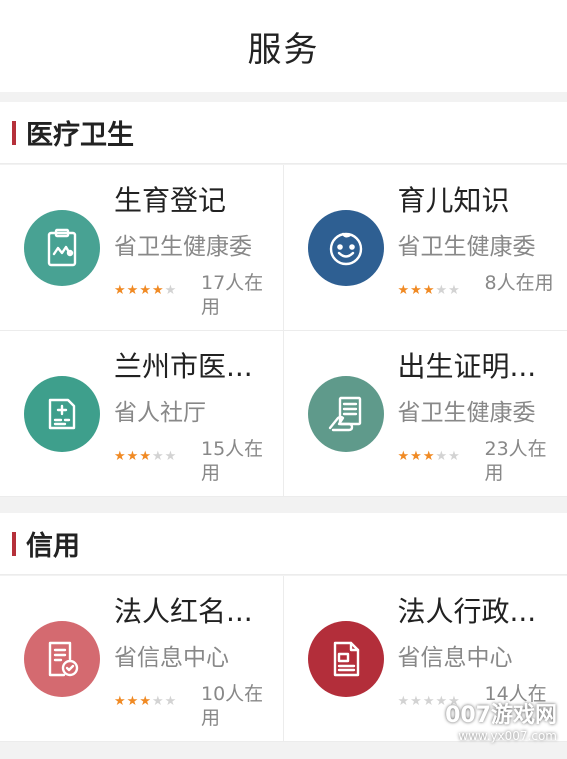  I want to click on usage-count: 8人在用, so click(519, 283).